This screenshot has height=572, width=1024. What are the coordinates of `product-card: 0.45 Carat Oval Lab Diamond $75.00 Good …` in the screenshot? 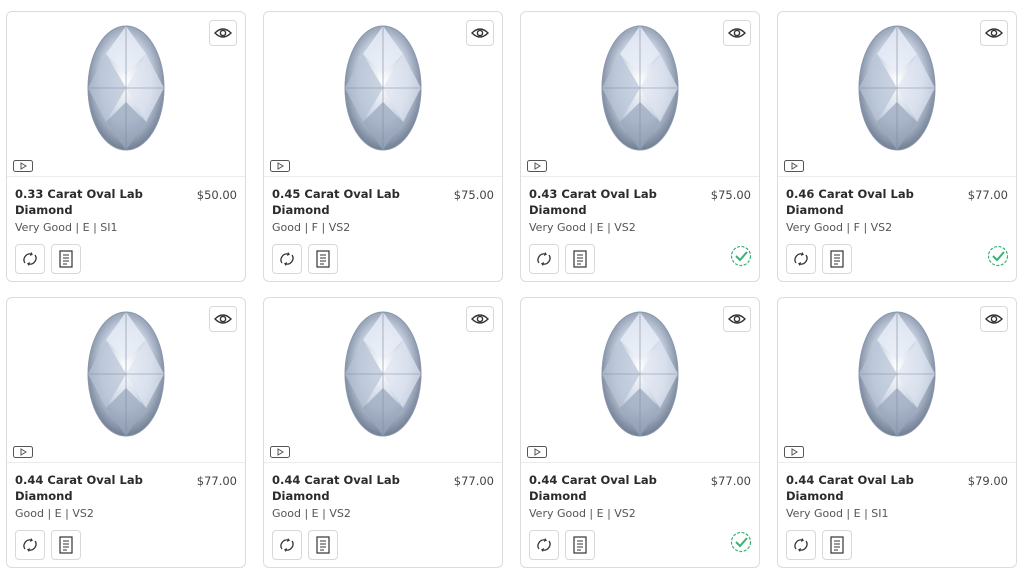 It's located at (383, 146).